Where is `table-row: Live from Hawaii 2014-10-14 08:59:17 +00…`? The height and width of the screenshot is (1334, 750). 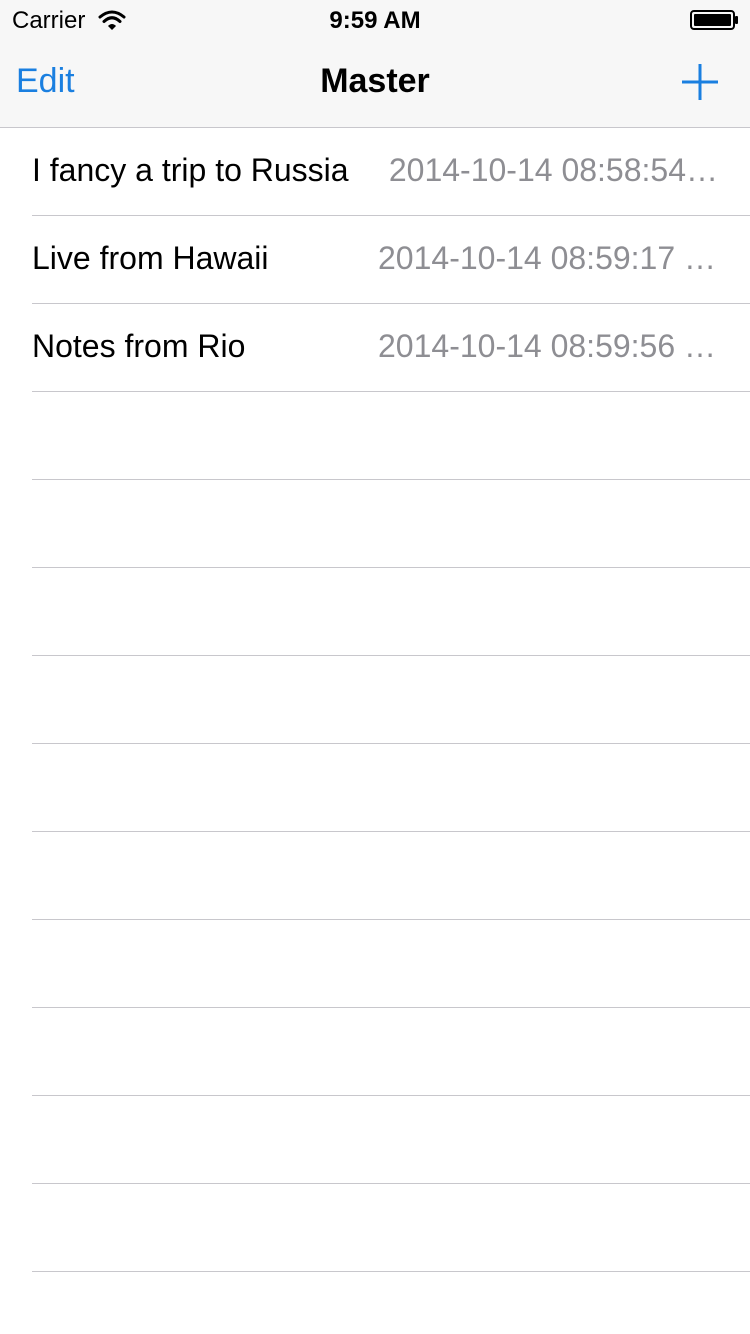
table-row: Live from Hawaii 2014-10-14 08:59:17 +00… is located at coordinates (375, 260).